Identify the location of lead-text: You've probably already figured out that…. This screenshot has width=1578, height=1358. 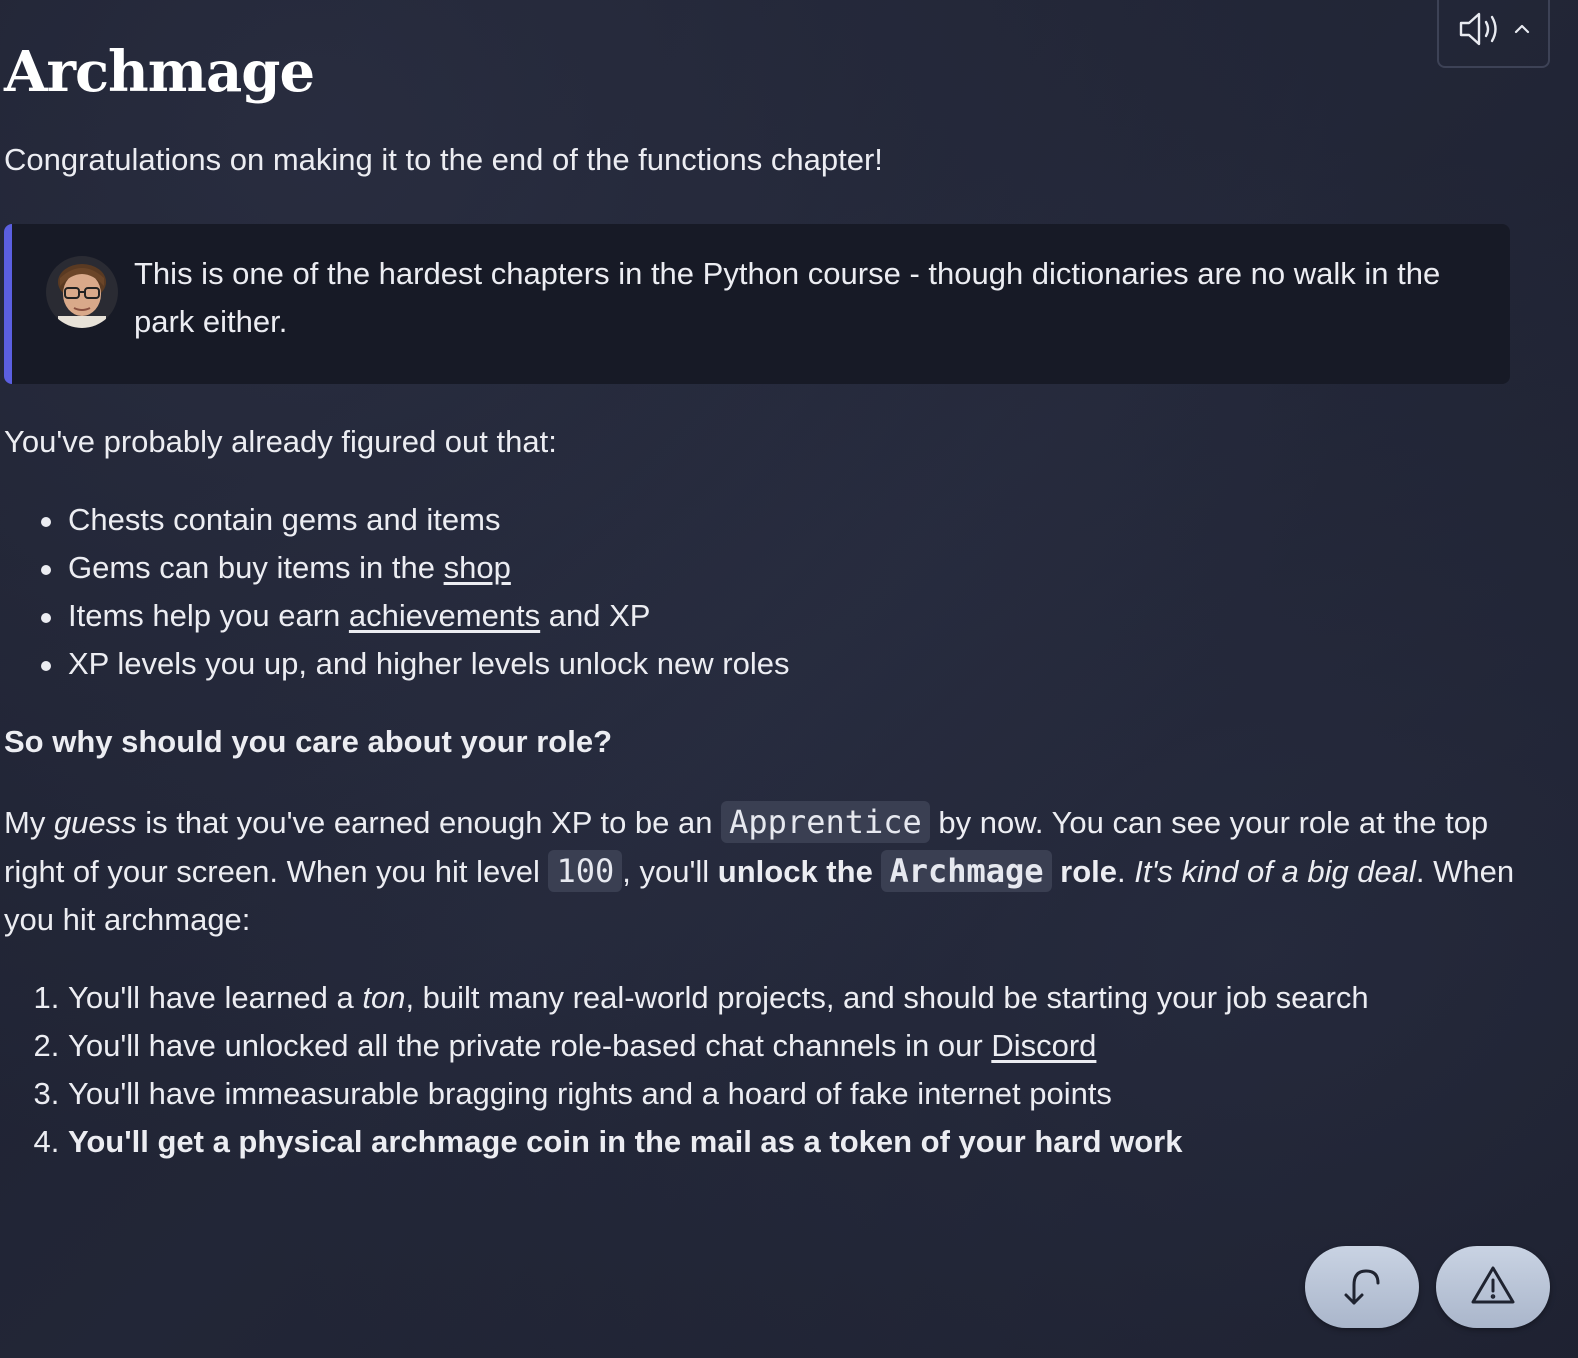
(280, 441).